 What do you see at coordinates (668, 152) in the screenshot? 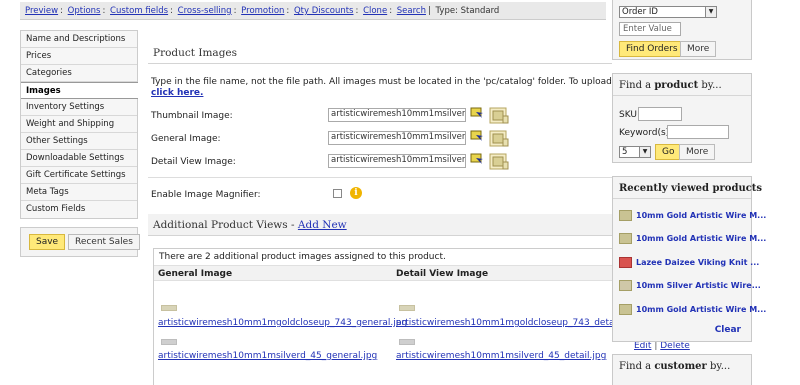
I see `go-button: Go` at bounding box center [668, 152].